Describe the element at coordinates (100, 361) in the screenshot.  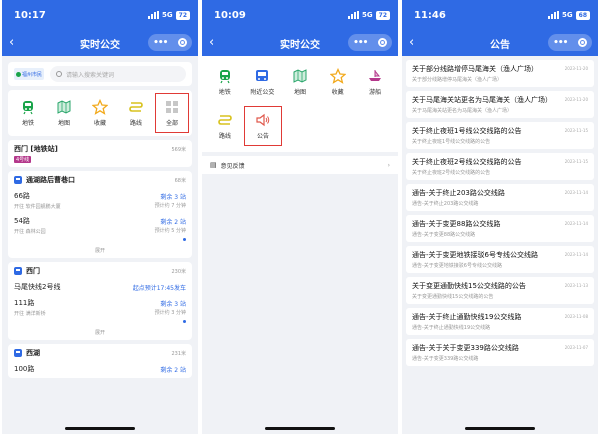
I see `bus-stop-card: 西湖 231米 100路 剩余 2 站` at that location.